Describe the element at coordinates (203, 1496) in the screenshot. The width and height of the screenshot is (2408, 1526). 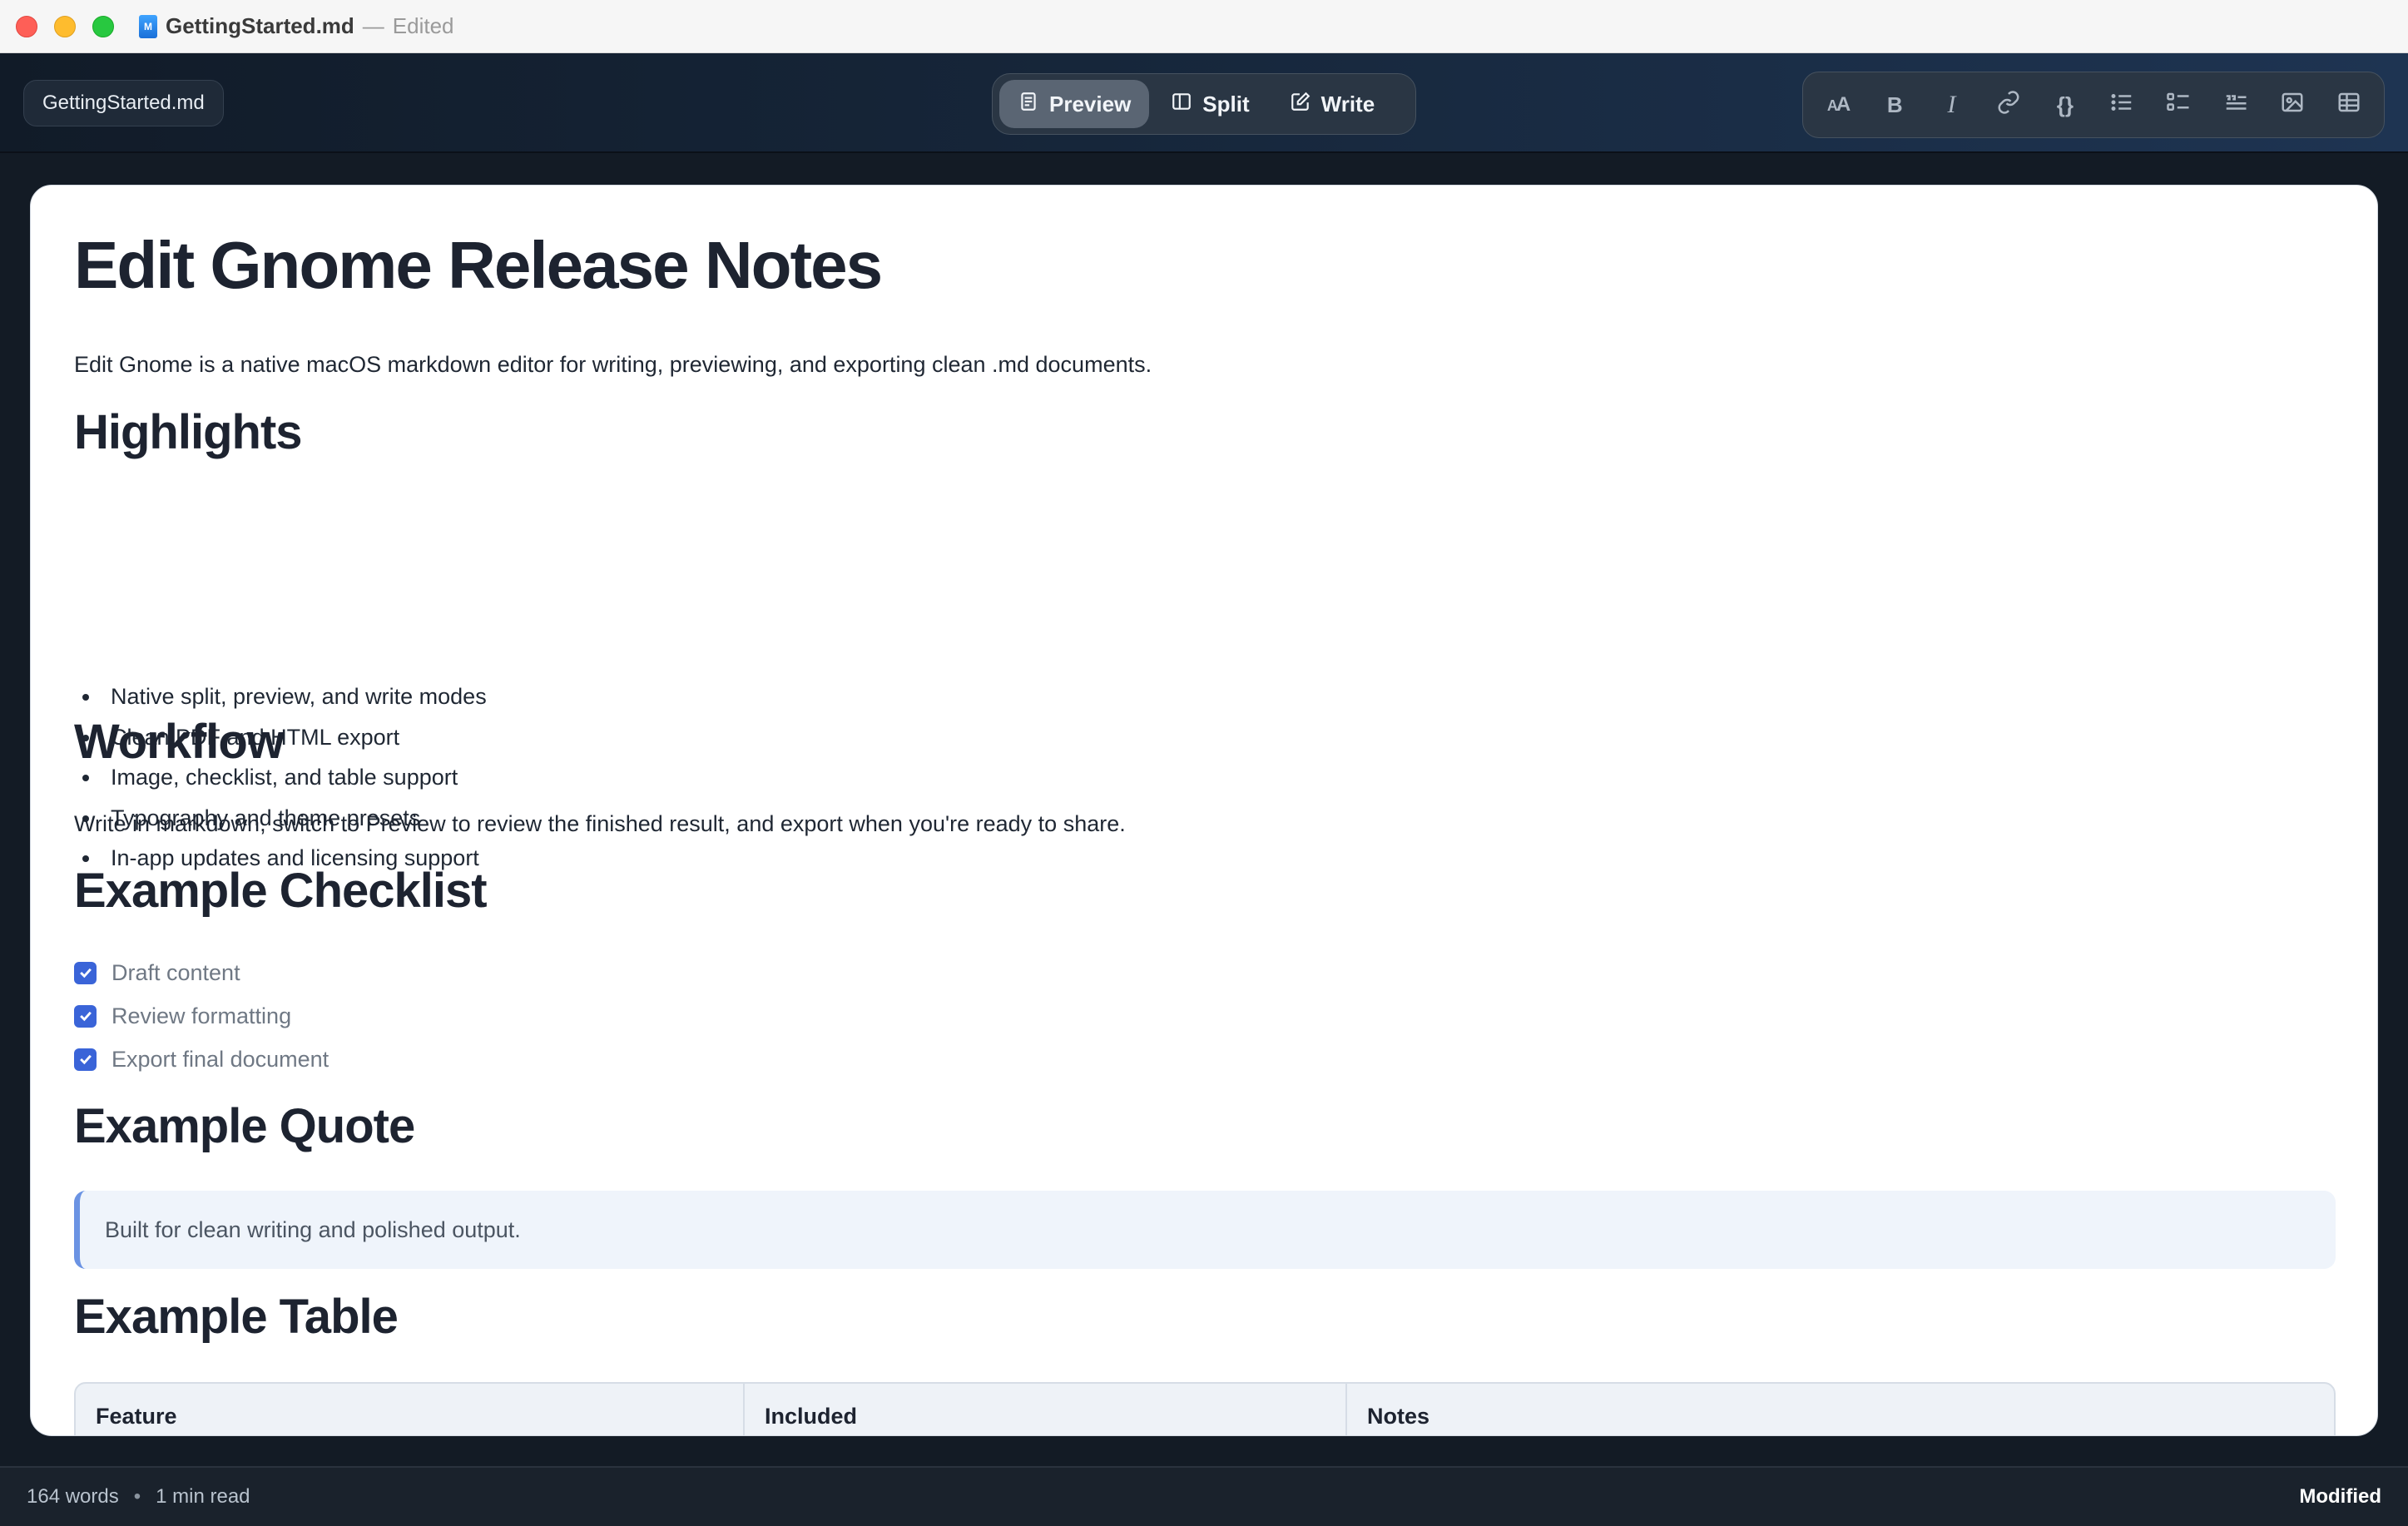
I see `read-time: 1 min read` at that location.